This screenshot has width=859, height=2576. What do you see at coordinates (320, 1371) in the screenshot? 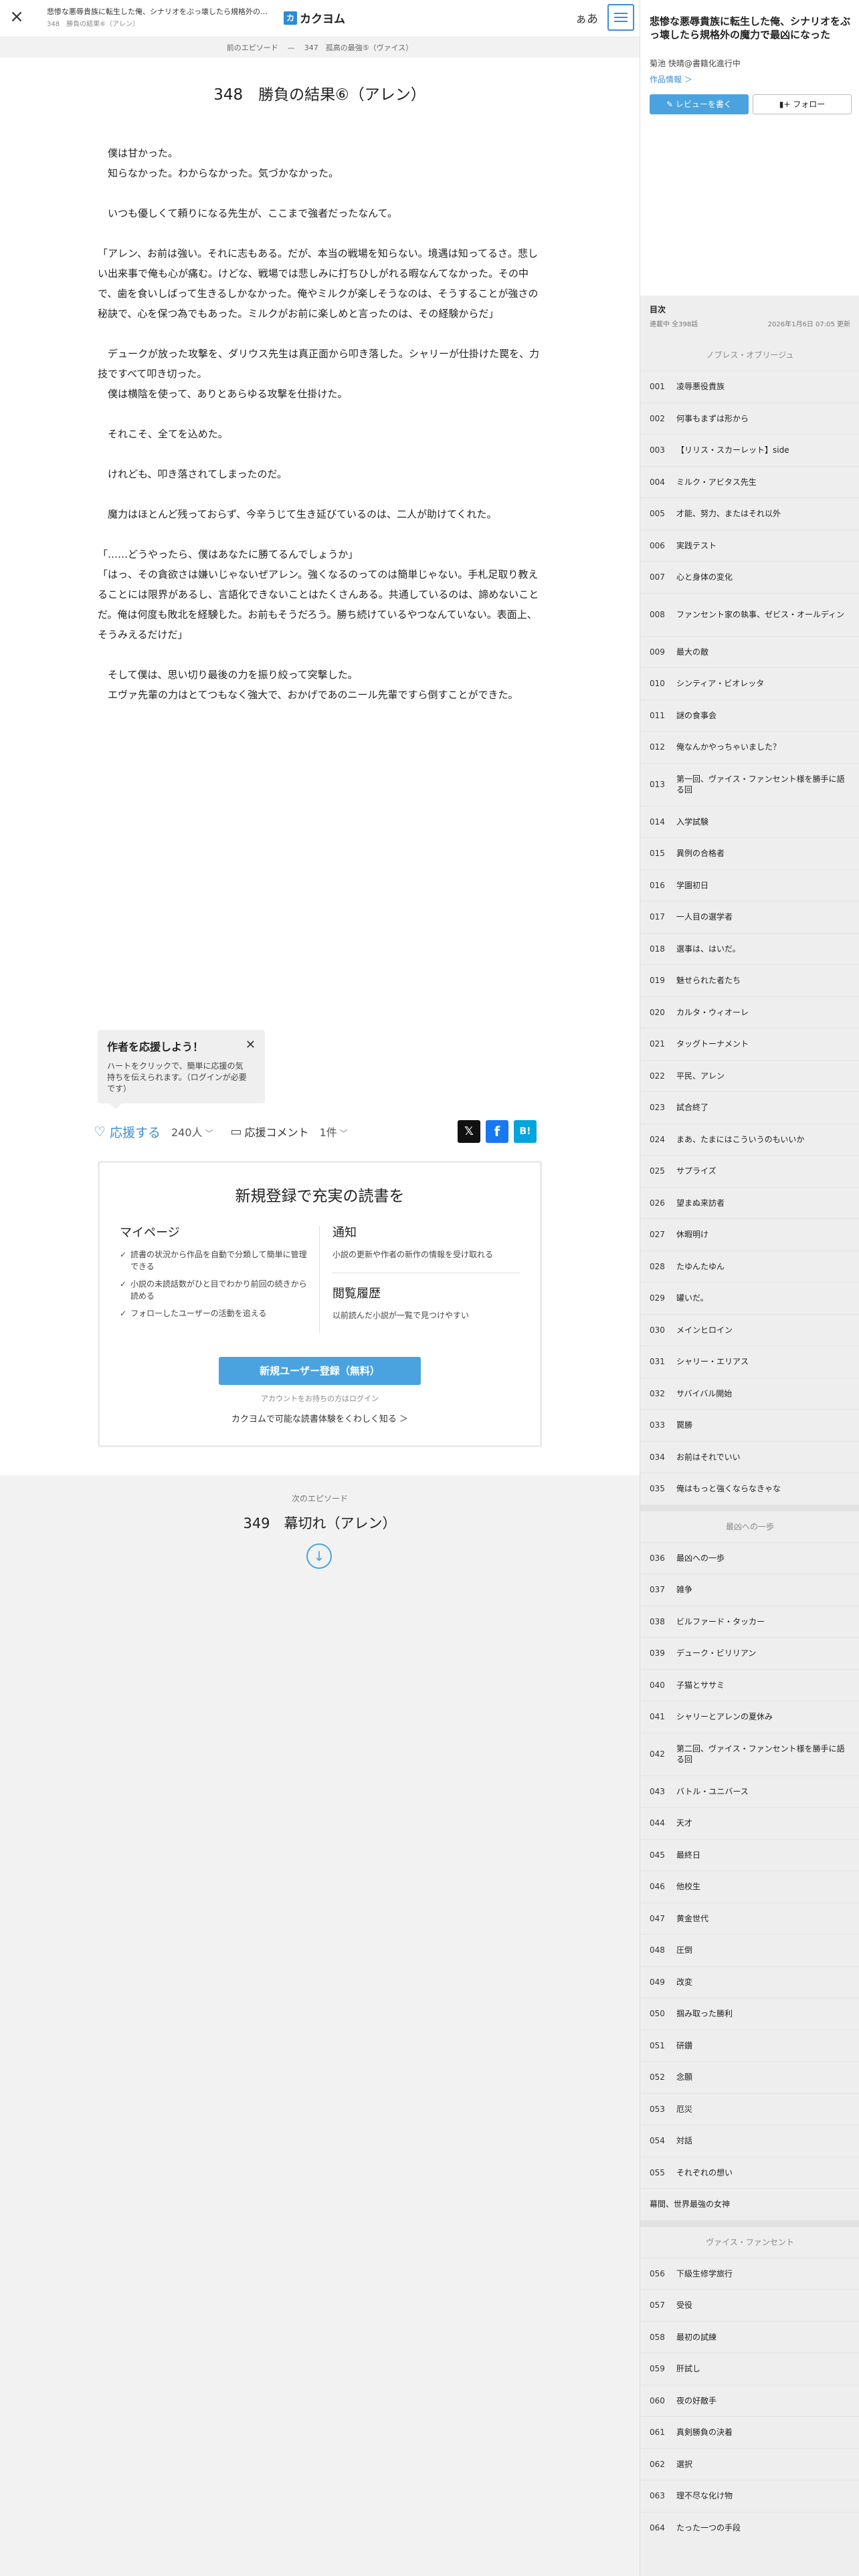
I see `register-button: 新規ユーザー登録（無料）` at bounding box center [320, 1371].